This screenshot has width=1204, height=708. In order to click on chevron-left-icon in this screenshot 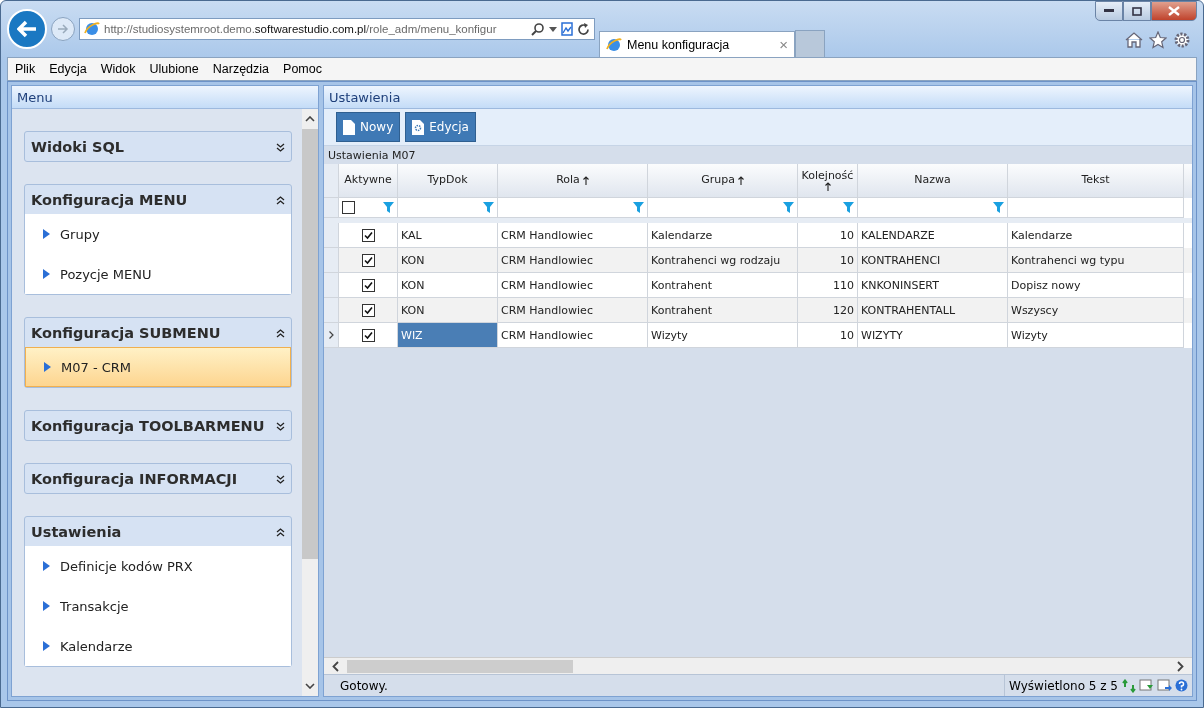, I will do `click(335, 666)`.